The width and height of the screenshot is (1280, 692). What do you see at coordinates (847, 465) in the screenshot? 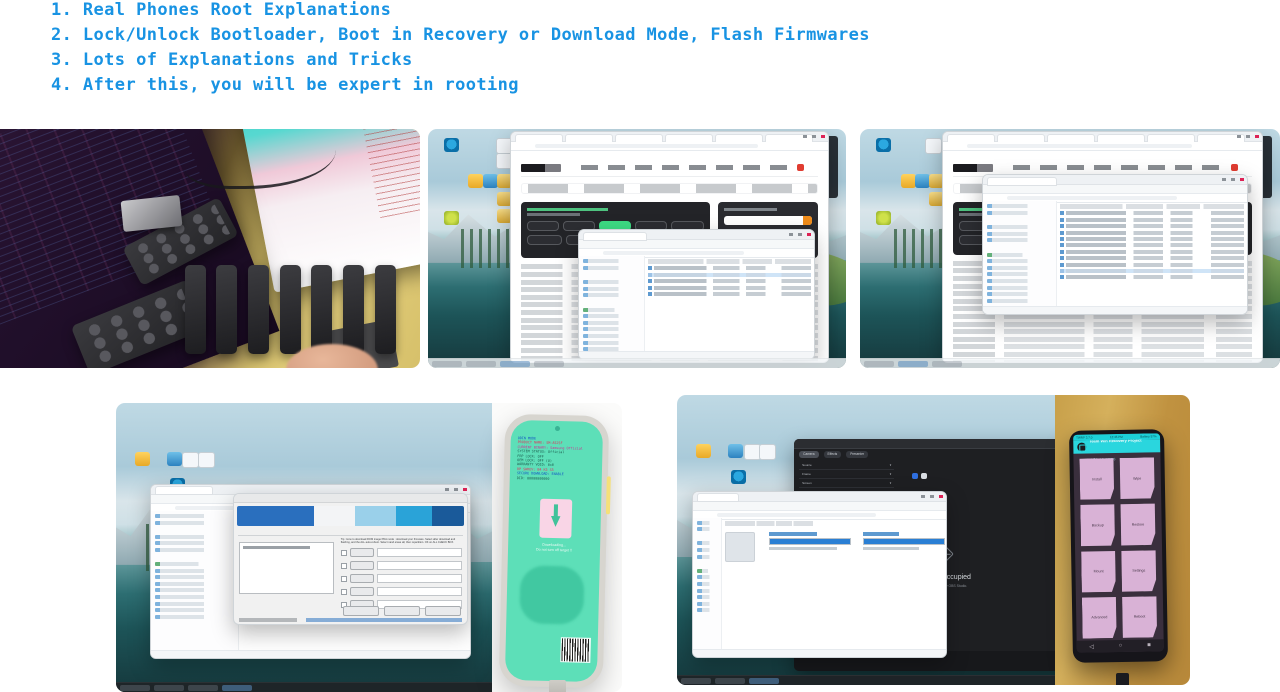
I see `obs-panel-row-source: Source ▾` at bounding box center [847, 465].